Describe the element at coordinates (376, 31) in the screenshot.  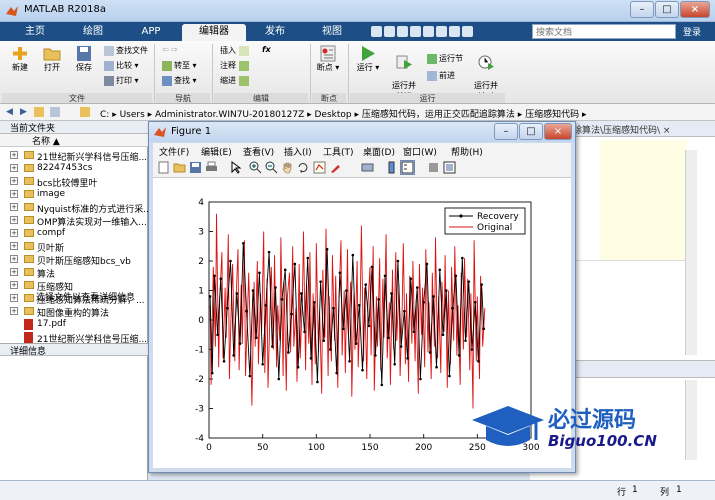
I see `save-quick-icon` at that location.